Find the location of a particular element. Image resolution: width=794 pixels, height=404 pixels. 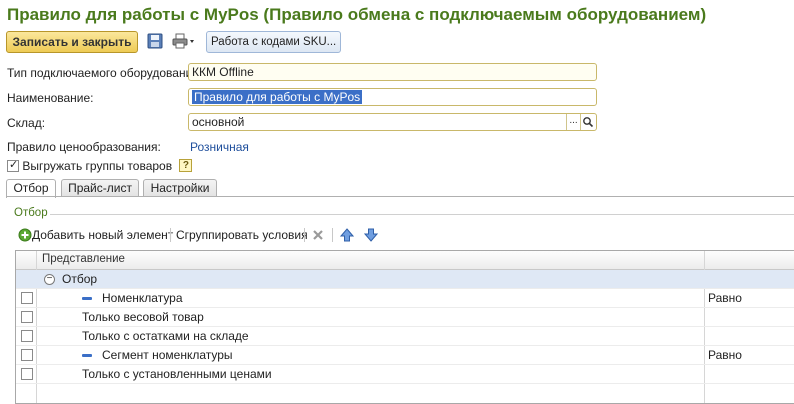

table-row: Только с остатками на складе is located at coordinates (405, 336).